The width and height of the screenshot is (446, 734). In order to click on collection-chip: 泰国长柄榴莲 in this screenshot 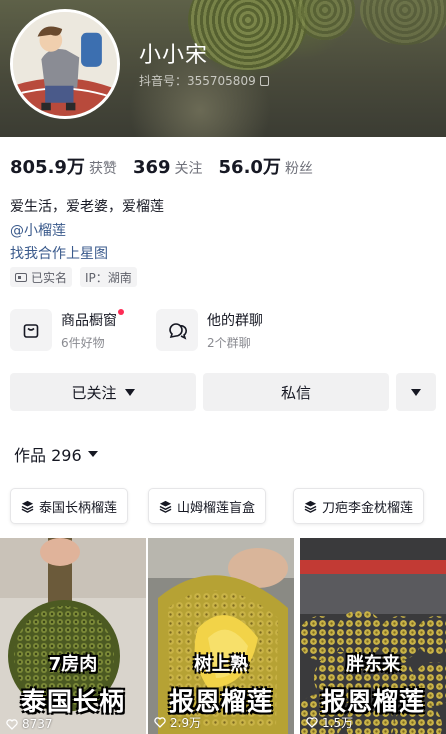, I will do `click(69, 506)`.